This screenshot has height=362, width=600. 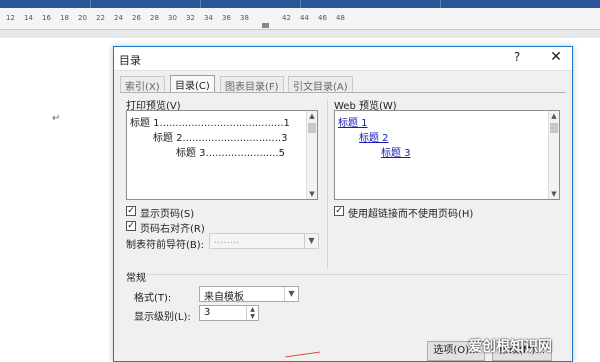 I want to click on show-page-numbers-checkbox: ✓, so click(x=131, y=211).